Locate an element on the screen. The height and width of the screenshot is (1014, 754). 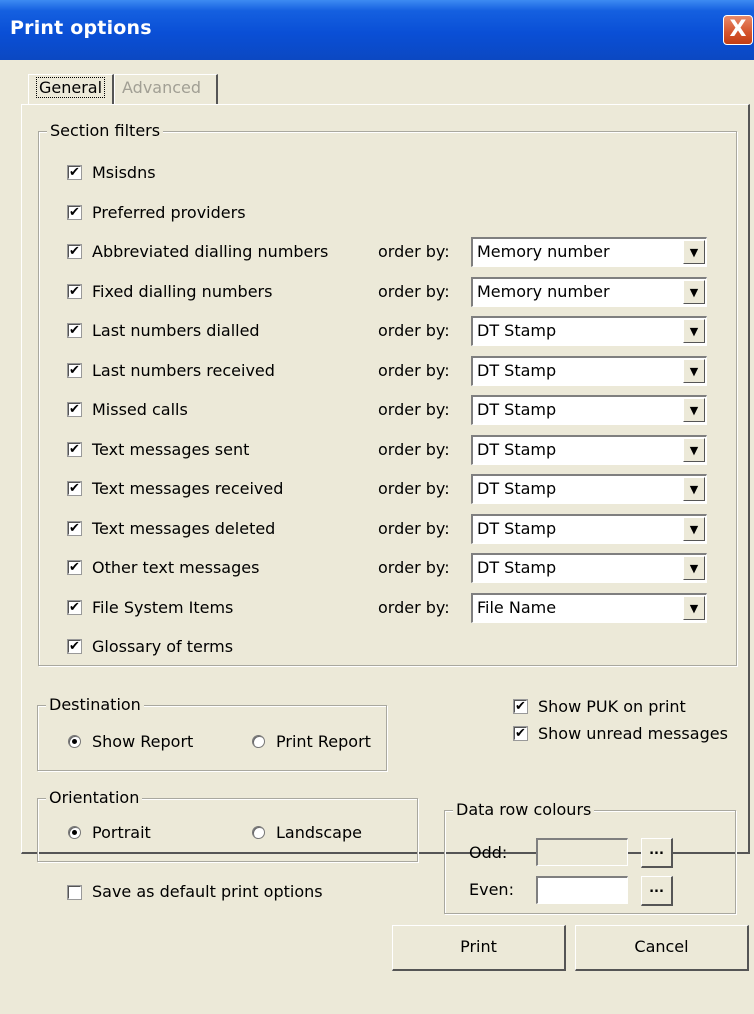
window-title: Print options is located at coordinates (81, 28).